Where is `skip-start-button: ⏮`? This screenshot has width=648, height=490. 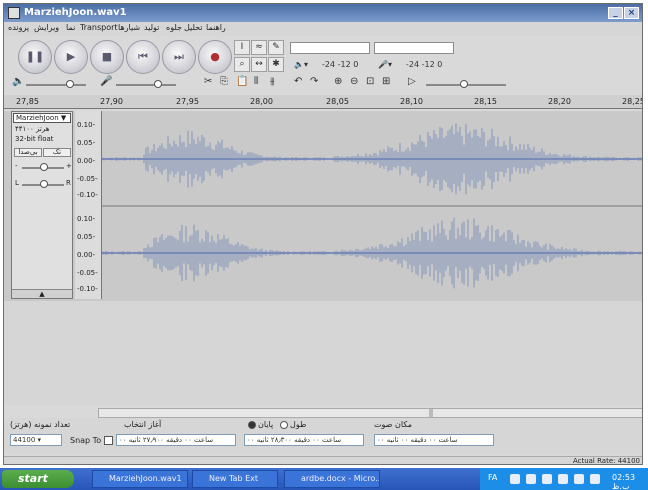 skip-start-button: ⏮ is located at coordinates (143, 57).